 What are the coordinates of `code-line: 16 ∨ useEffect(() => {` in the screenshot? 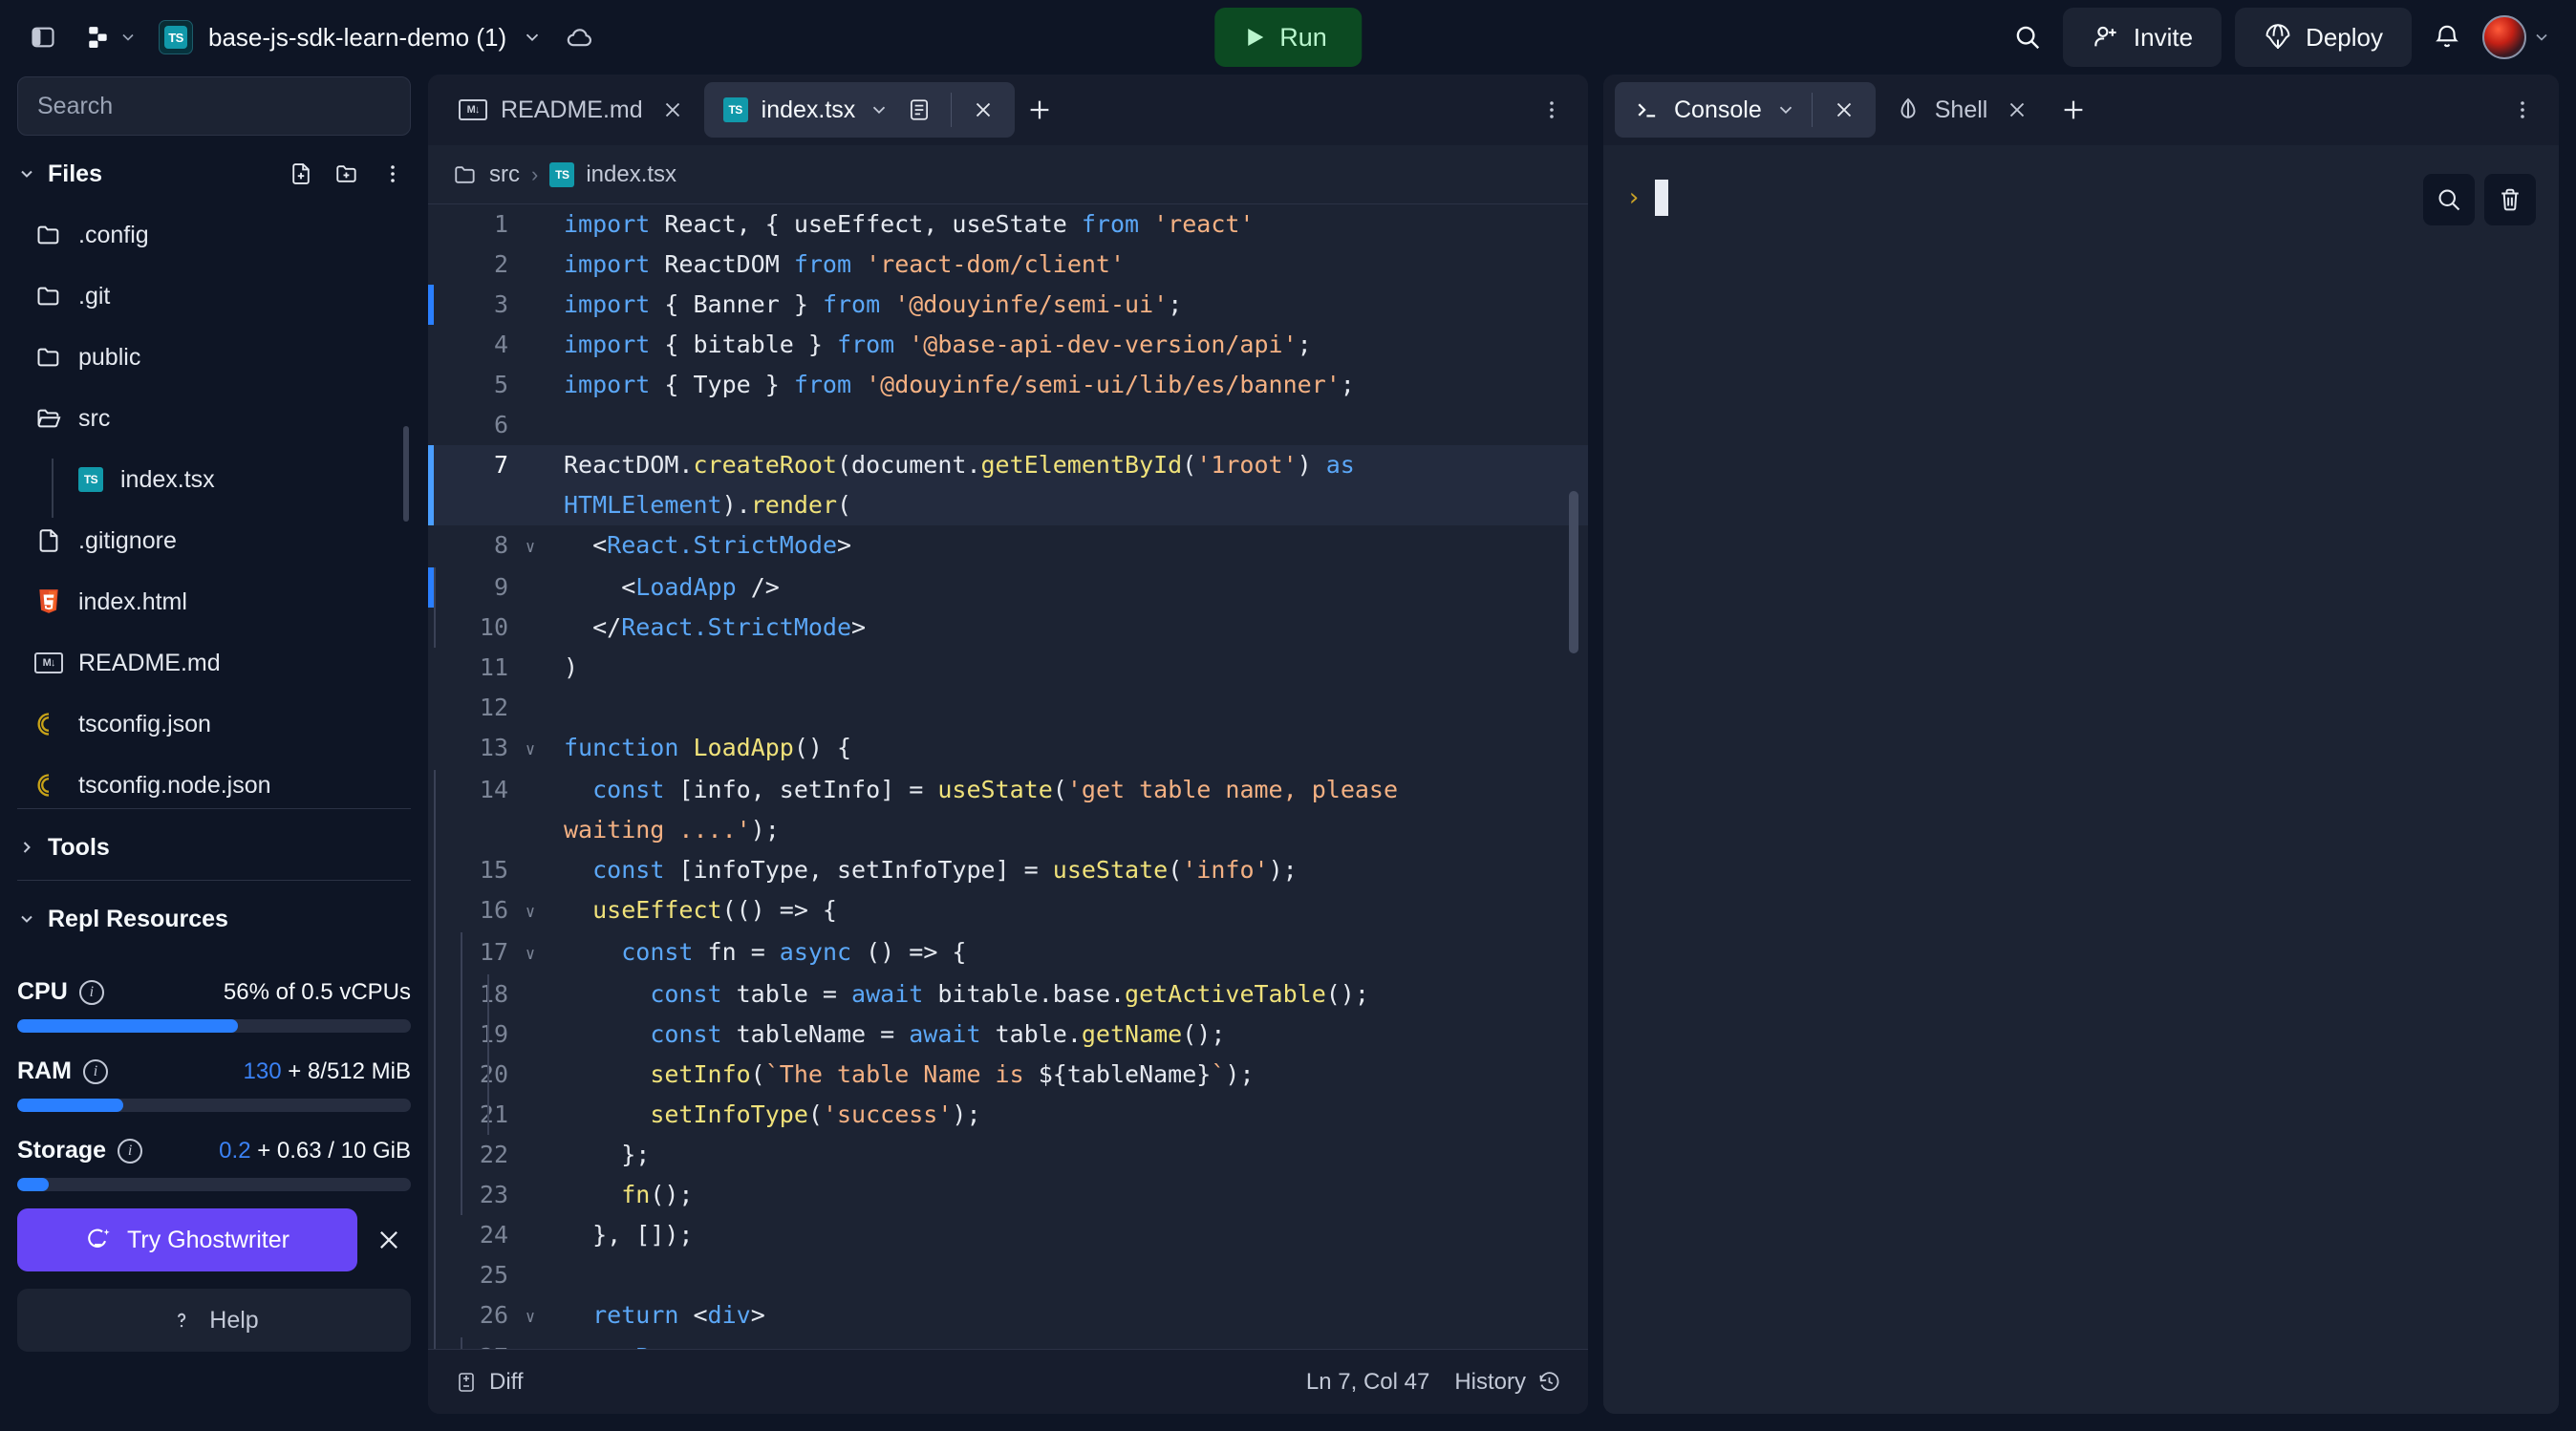 It's located at (1008, 911).